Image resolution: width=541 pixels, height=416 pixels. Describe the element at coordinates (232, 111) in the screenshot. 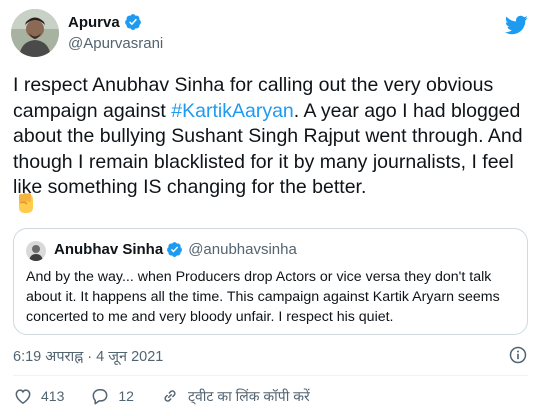

I see `hashtag-link: #KartikAaryan` at that location.